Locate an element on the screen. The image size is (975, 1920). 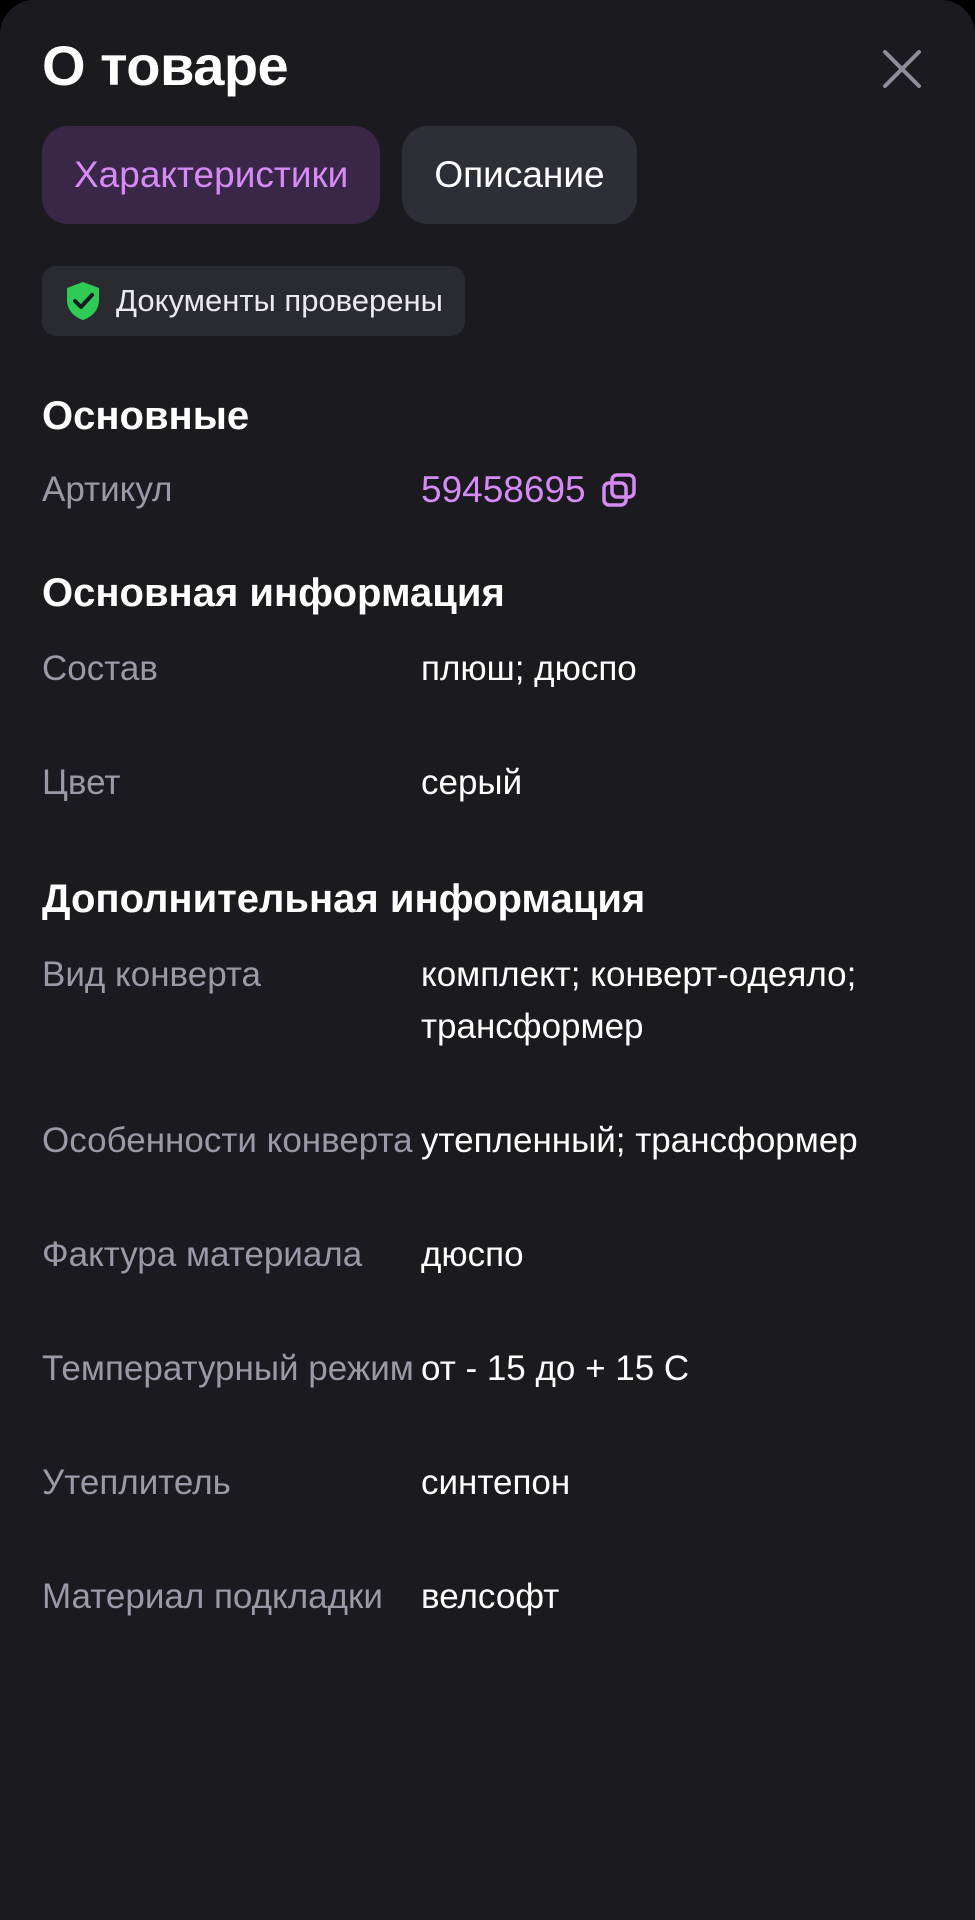
article-number: 59458695 is located at coordinates (529, 490).